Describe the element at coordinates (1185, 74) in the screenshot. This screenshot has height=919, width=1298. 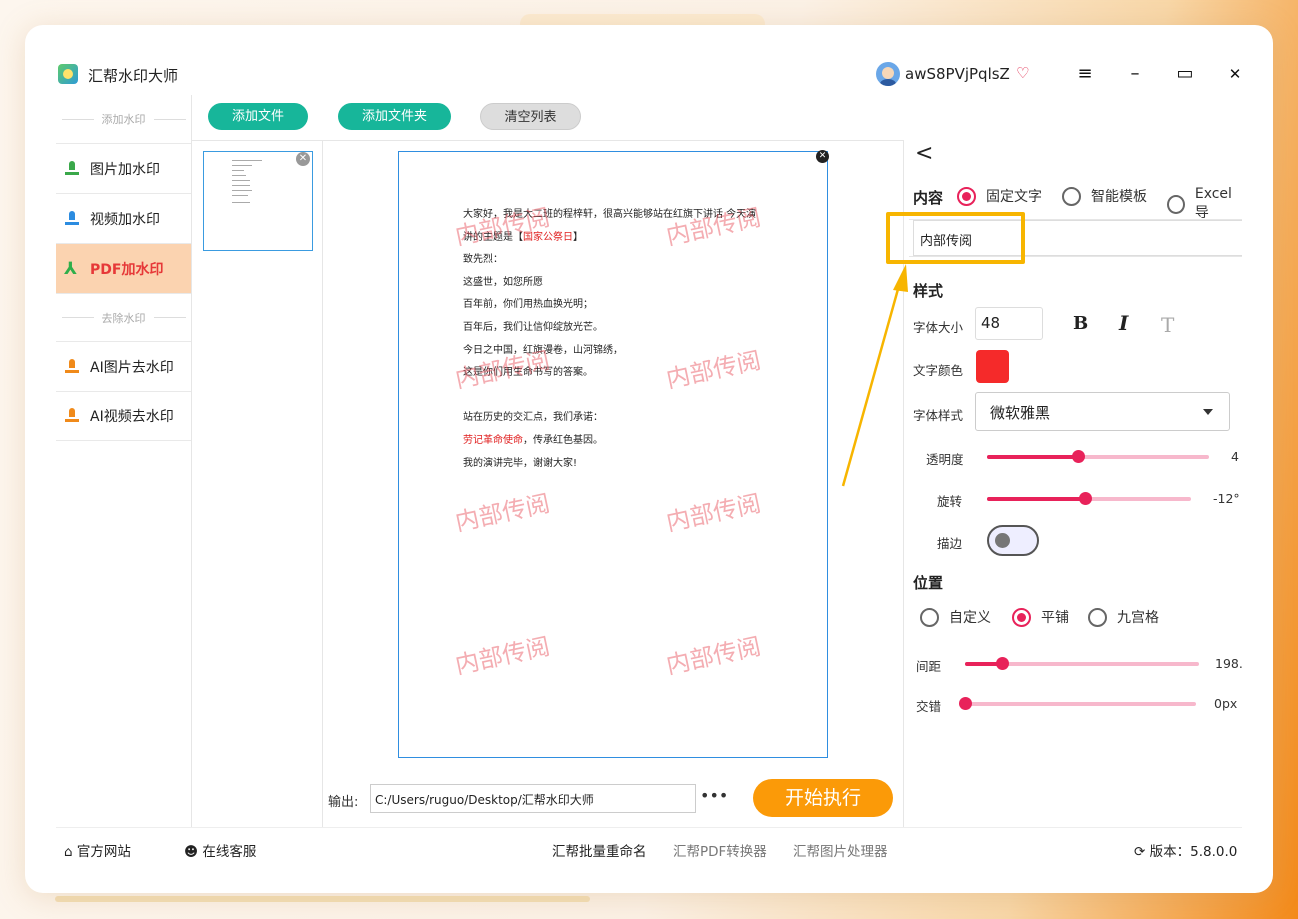
I see `maximize-button: ▭` at that location.